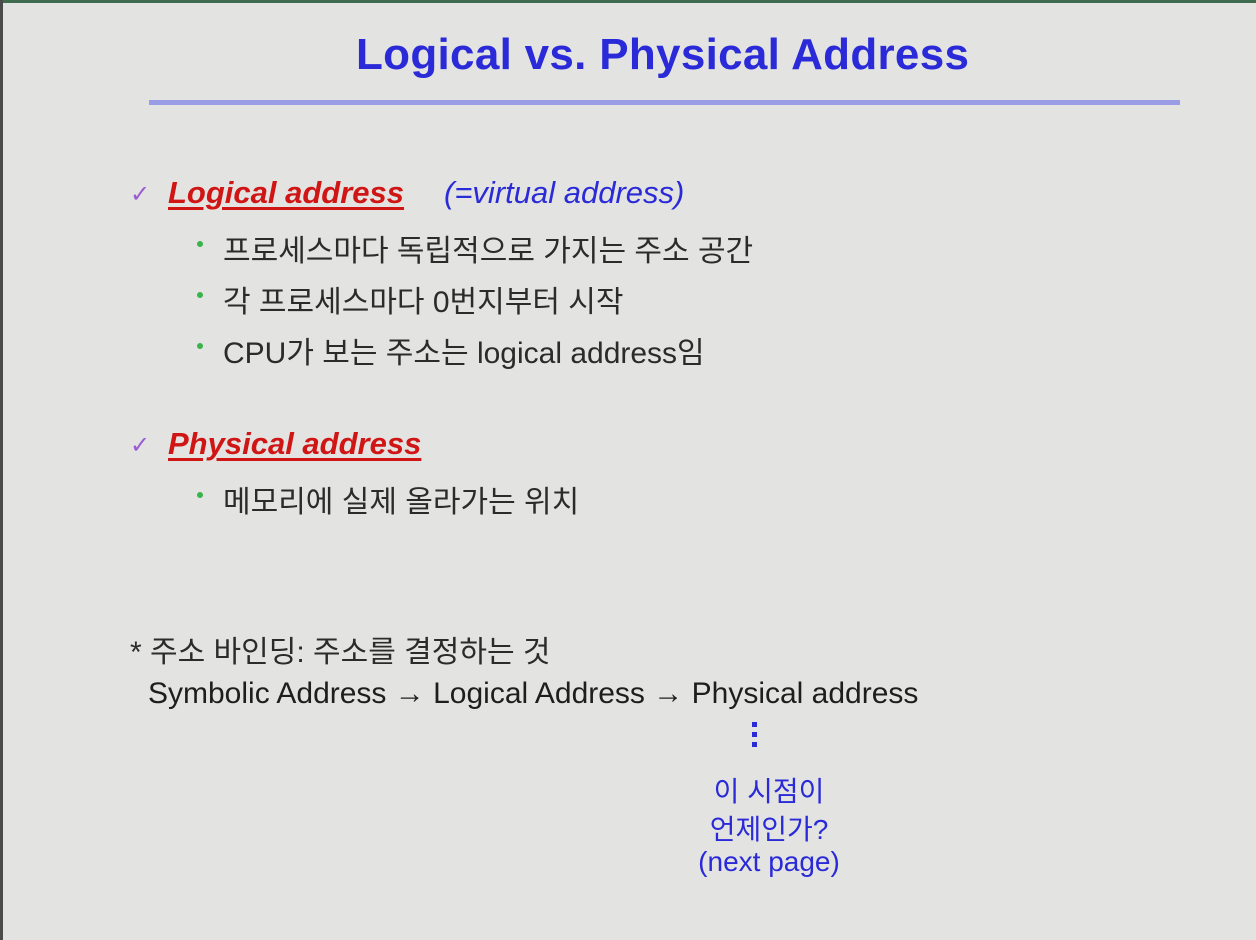 The image size is (1256, 940). I want to click on title-underline-rule, so click(664, 102).